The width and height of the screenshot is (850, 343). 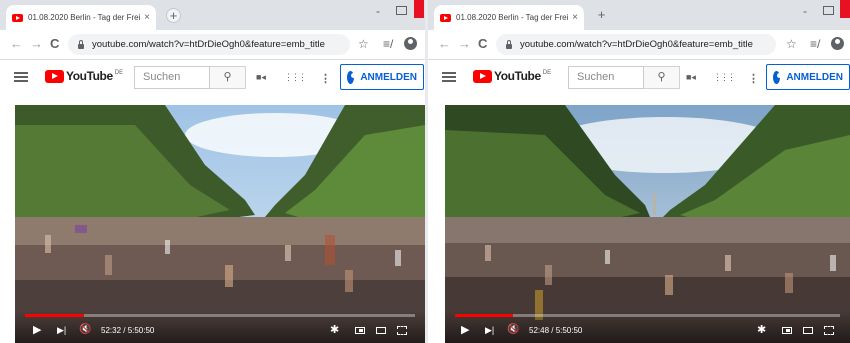 What do you see at coordinates (647, 327) in the screenshot?
I see `player-controls: ▶ ▶| 🔇 52:48 / 5:50:50 ✱` at bounding box center [647, 327].